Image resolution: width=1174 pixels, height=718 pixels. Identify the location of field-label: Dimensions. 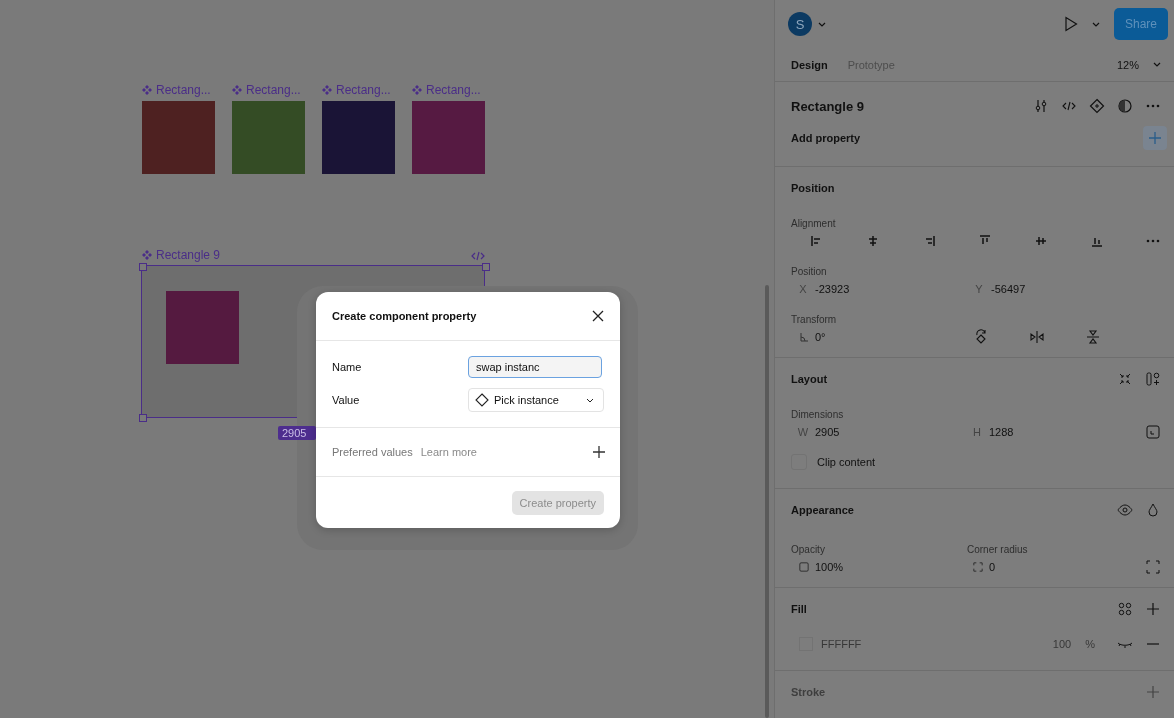
(817, 414).